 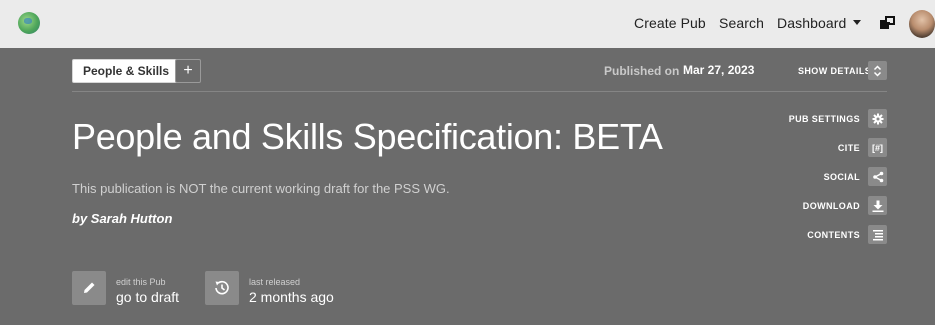 I want to click on contents-button, so click(x=877, y=234).